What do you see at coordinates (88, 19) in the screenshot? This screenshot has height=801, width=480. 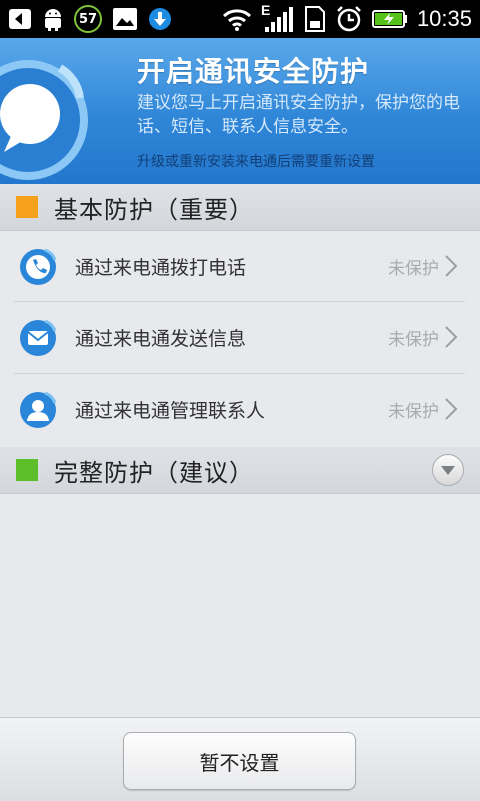 I see `badge-icon: 57` at bounding box center [88, 19].